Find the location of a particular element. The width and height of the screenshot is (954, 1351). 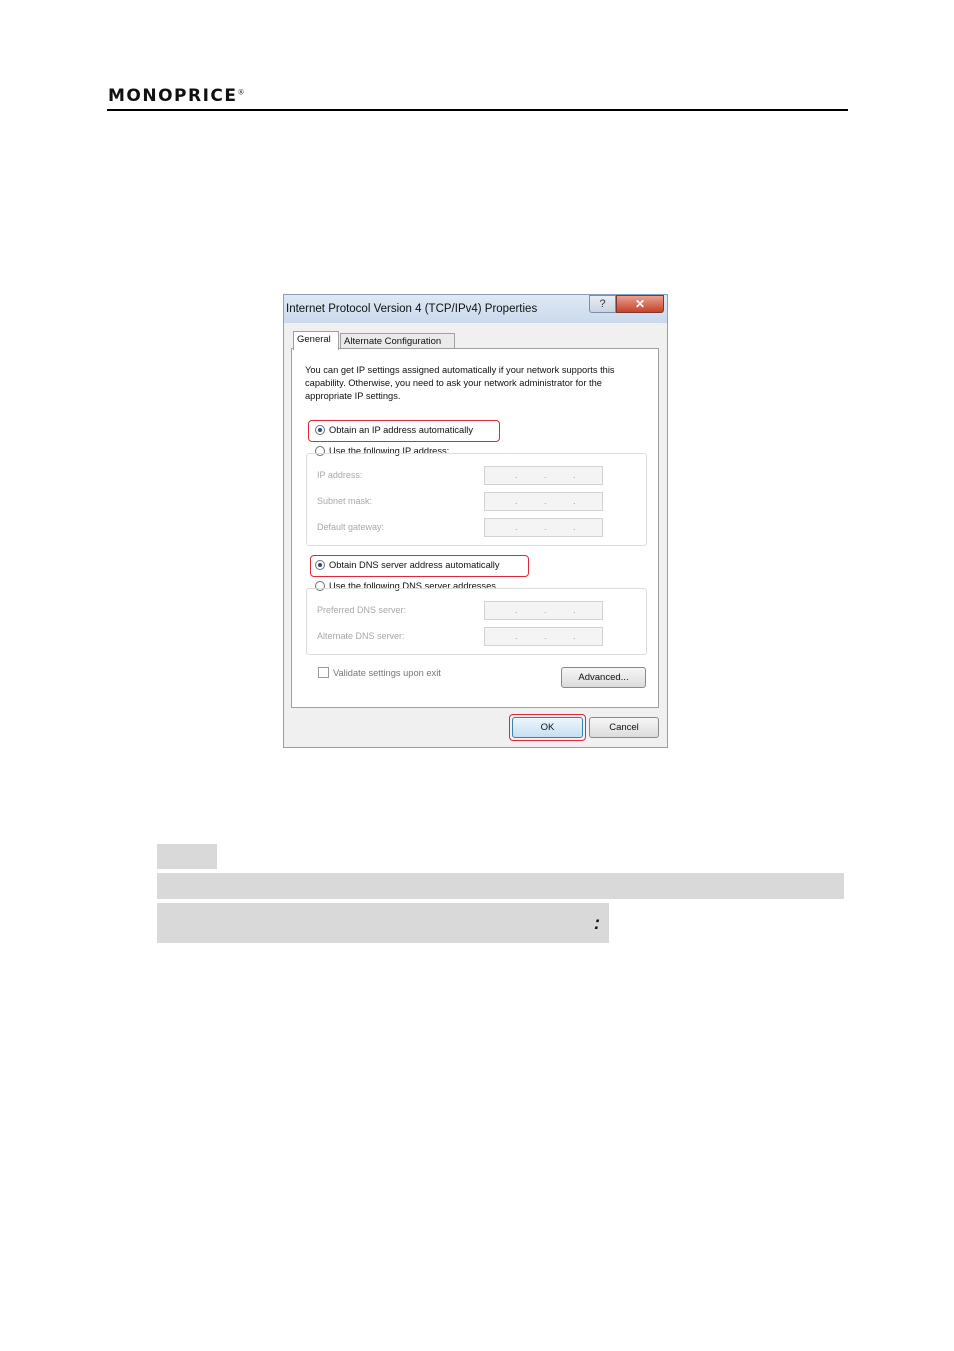

tab-alternate-configuration: Alternate Configuration is located at coordinates (397, 341).